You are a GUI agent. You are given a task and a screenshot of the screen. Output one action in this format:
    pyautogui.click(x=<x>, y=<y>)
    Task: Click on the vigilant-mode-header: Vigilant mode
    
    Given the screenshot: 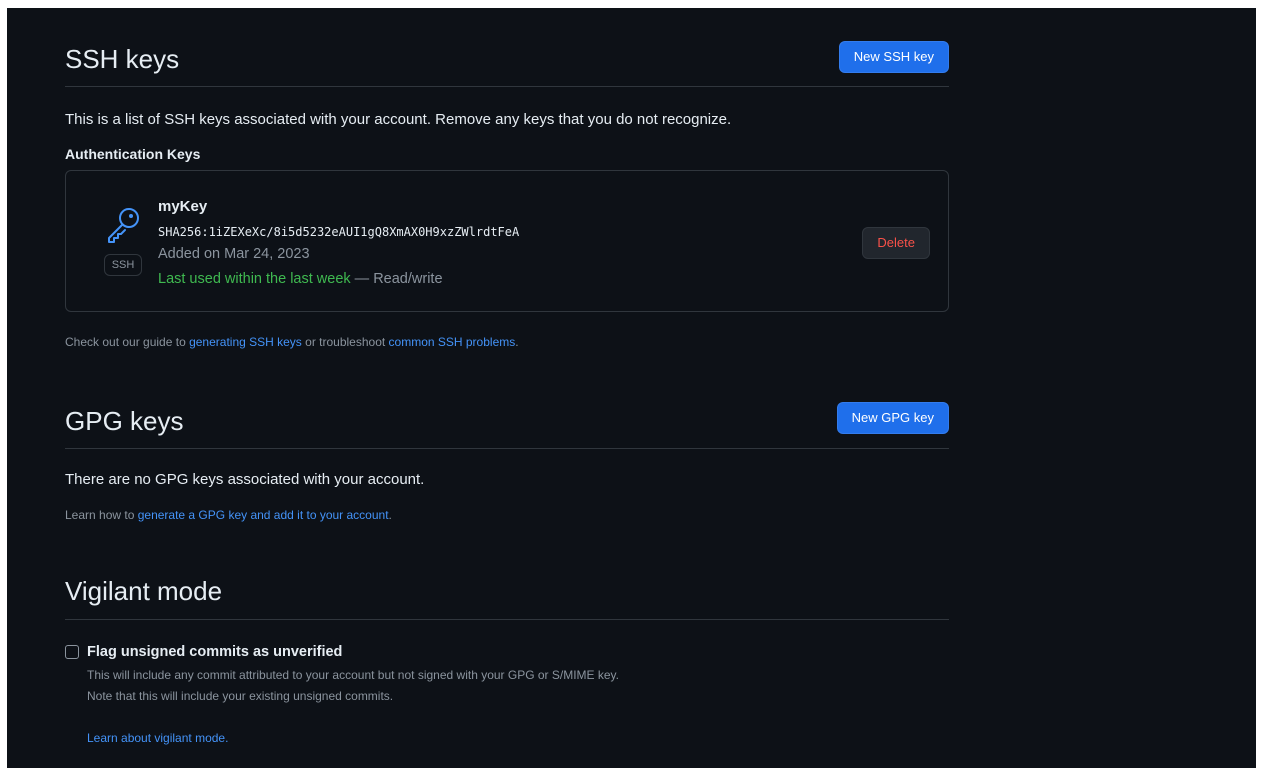 What is the action you would take?
    pyautogui.click(x=507, y=594)
    